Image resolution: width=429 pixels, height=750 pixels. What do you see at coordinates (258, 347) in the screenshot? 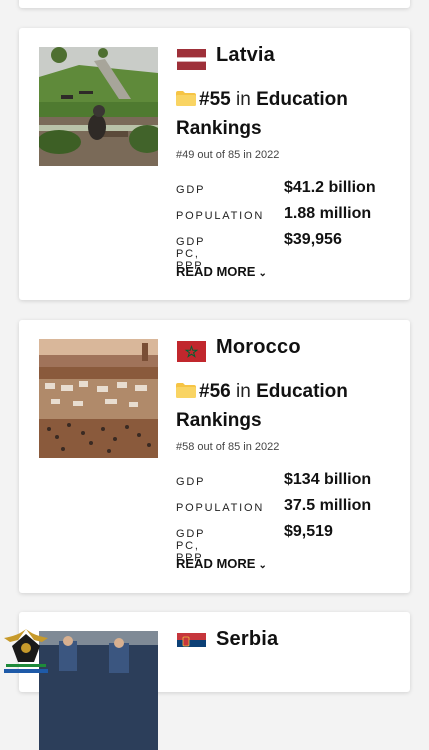
I see `country-name: Morocco` at bounding box center [258, 347].